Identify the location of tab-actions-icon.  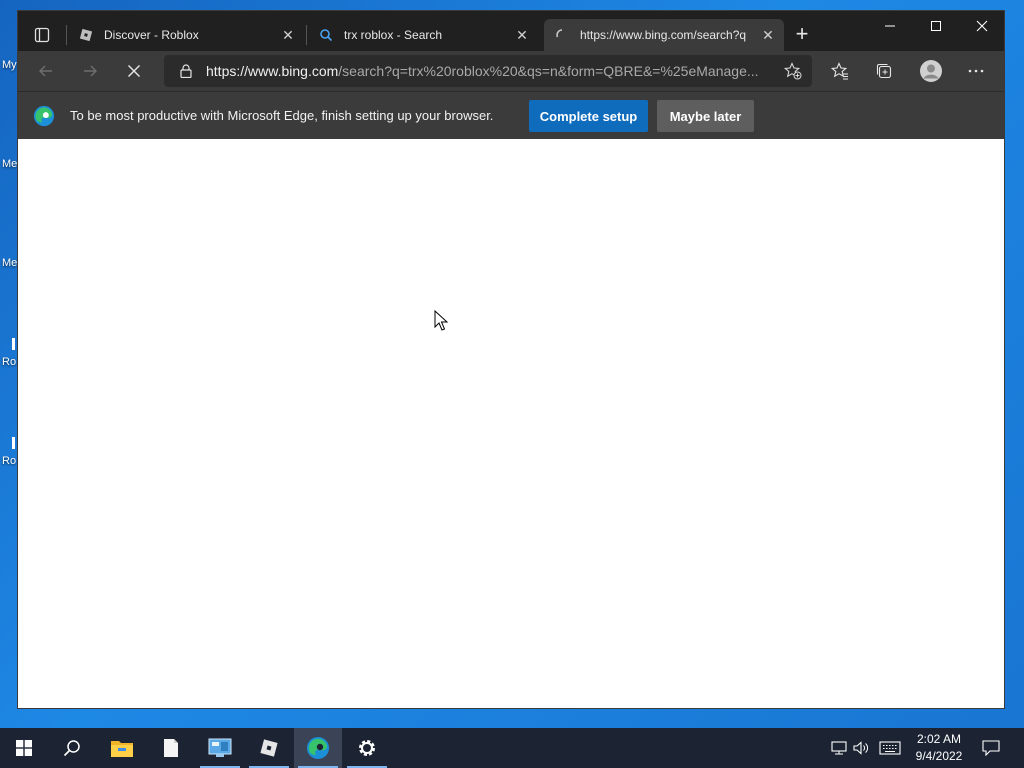
(42, 35).